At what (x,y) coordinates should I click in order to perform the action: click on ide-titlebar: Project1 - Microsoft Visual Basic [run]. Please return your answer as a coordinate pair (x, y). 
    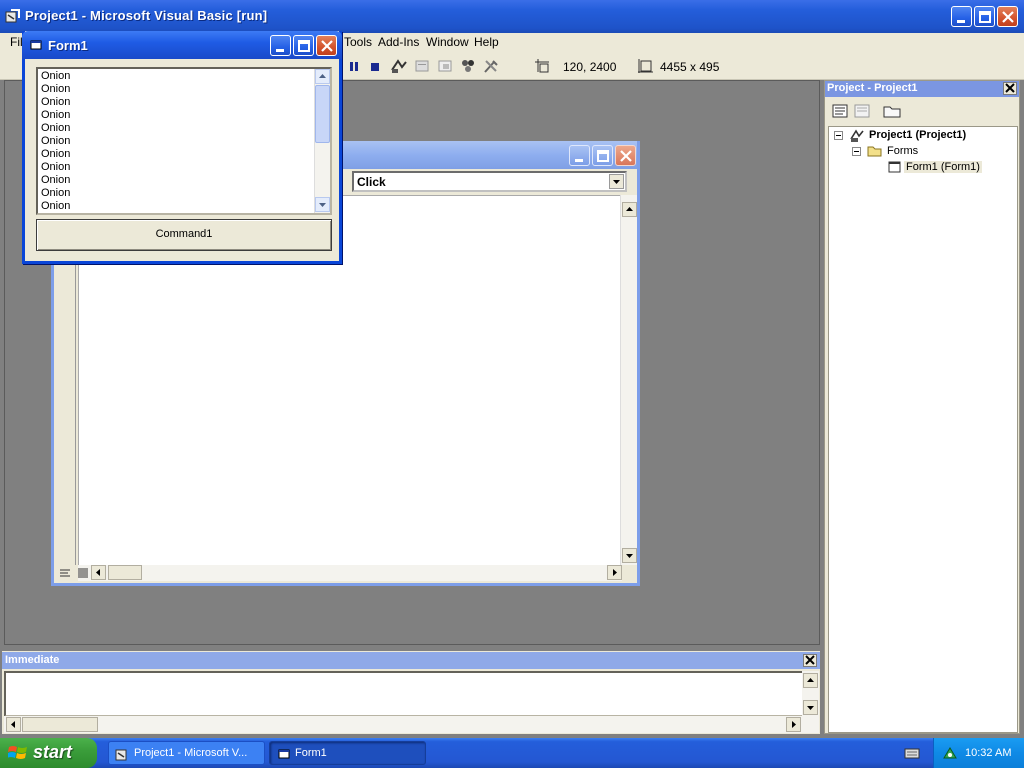
    Looking at the image, I should click on (512, 16).